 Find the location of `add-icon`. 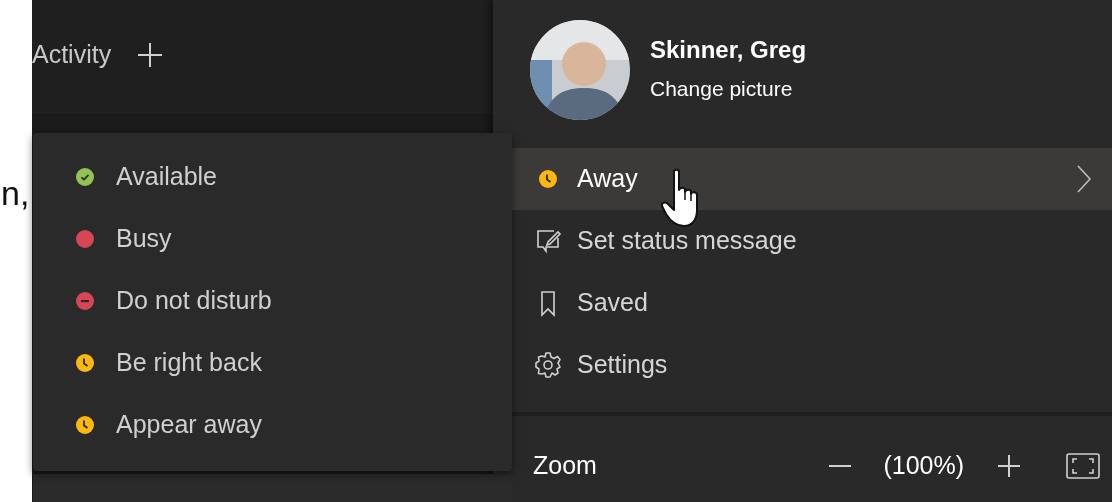

add-icon is located at coordinates (150, 55).